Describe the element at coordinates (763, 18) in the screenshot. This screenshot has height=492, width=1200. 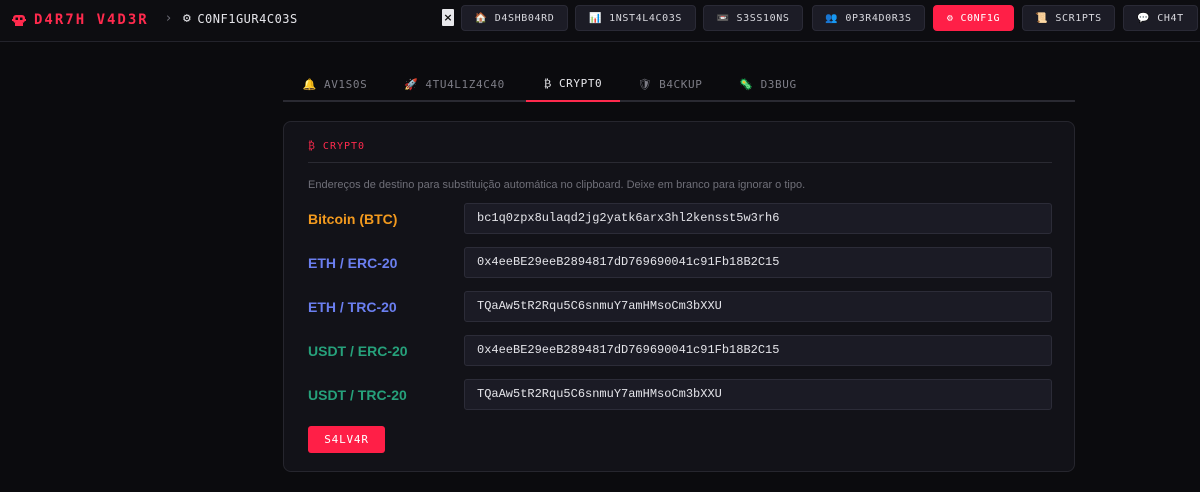
I see `nav-label: S3SS10NS` at that location.